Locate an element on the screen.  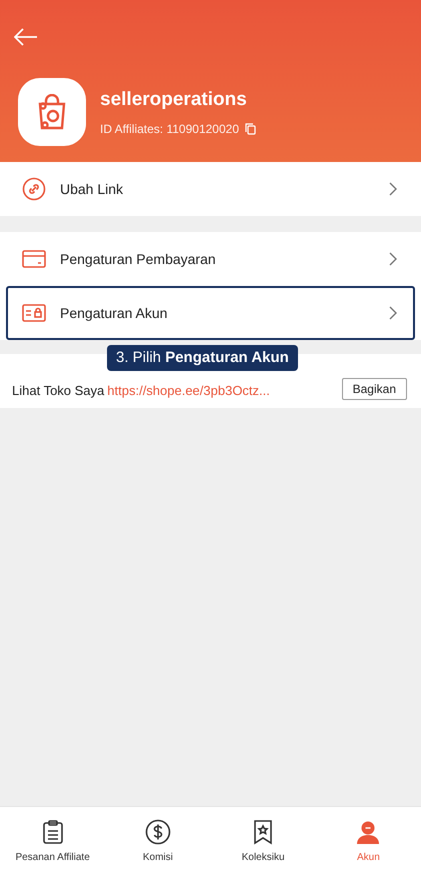
tooltip: 3. Pilih Pengaturan Akun is located at coordinates (202, 358).